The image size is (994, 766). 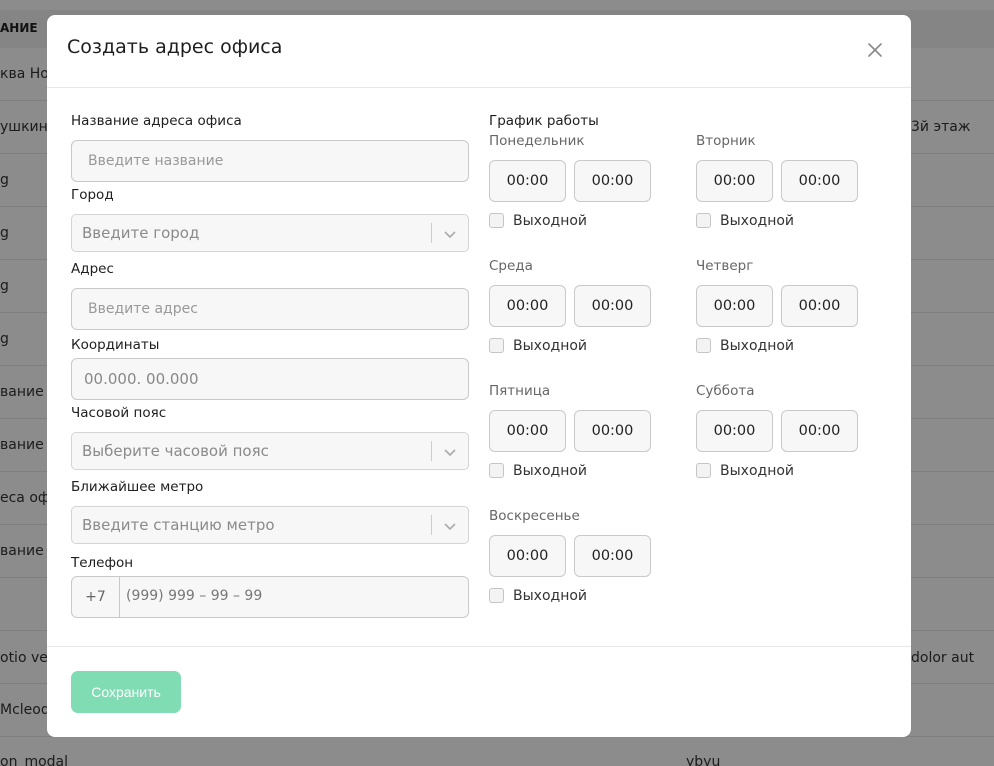 I want to click on thursday-to-input: 00:00, so click(x=819, y=306).